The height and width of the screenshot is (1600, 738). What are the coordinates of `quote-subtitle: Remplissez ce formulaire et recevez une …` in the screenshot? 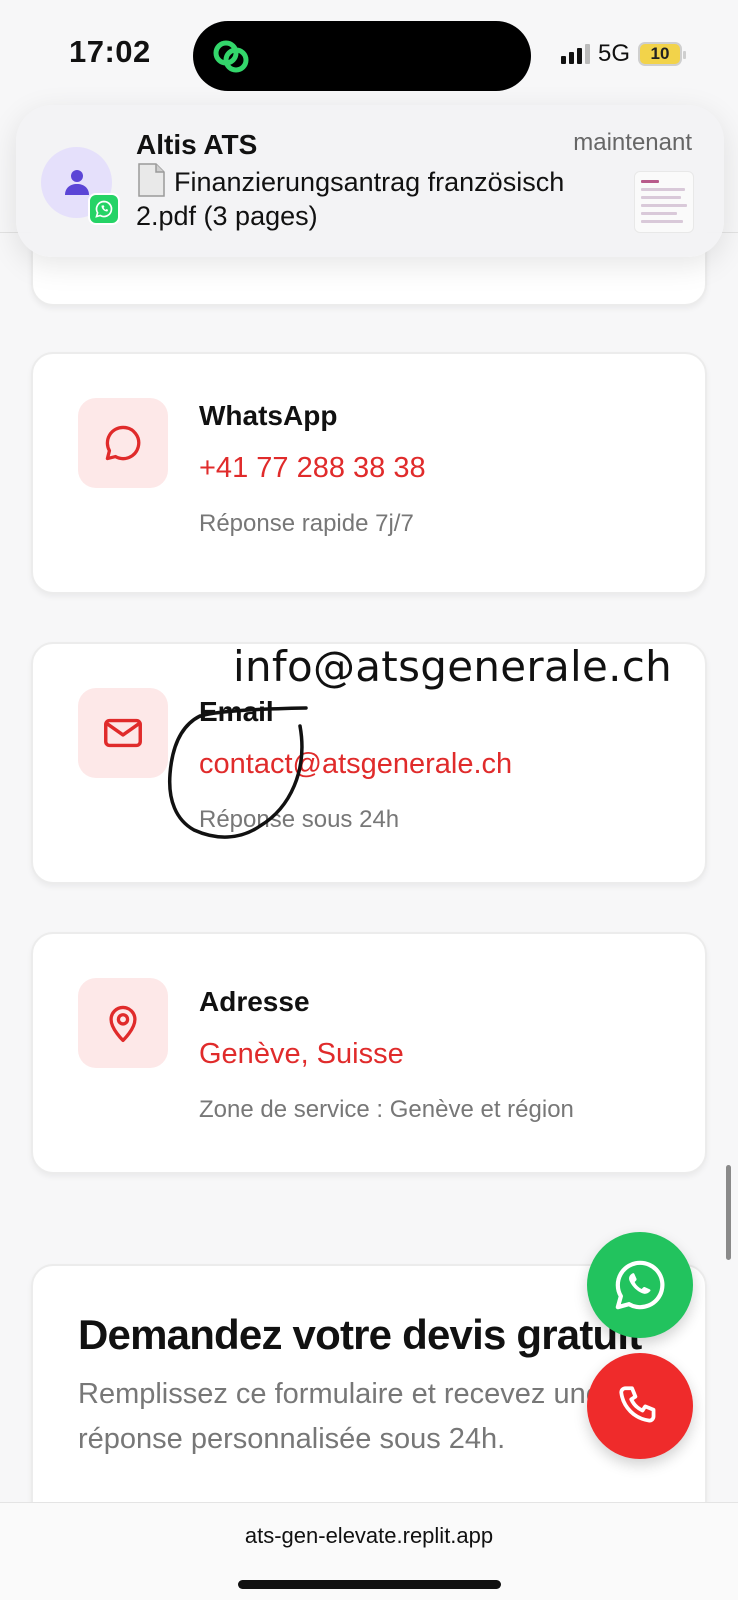 It's located at (340, 1416).